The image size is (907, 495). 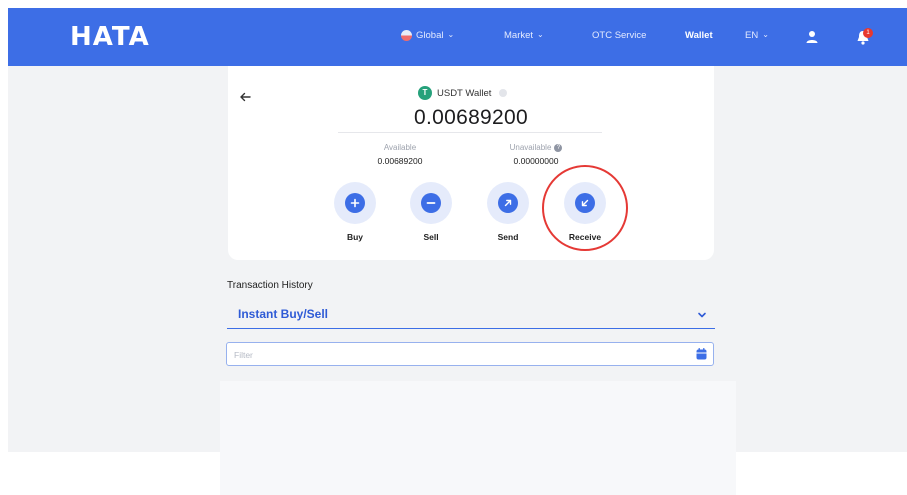 I want to click on arrow-down-left-icon, so click(x=585, y=203).